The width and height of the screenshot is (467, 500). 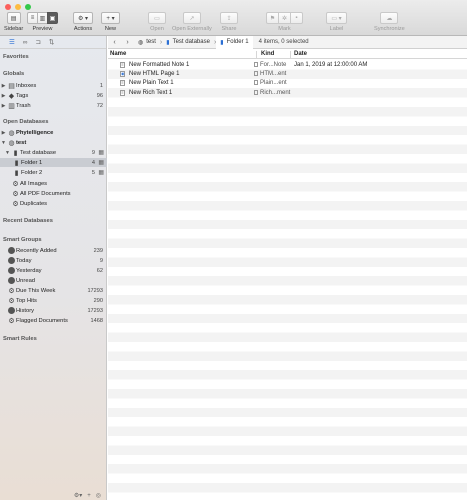 What do you see at coordinates (53, 280) in the screenshot?
I see `sidebar-item-unread: Unread` at bounding box center [53, 280].